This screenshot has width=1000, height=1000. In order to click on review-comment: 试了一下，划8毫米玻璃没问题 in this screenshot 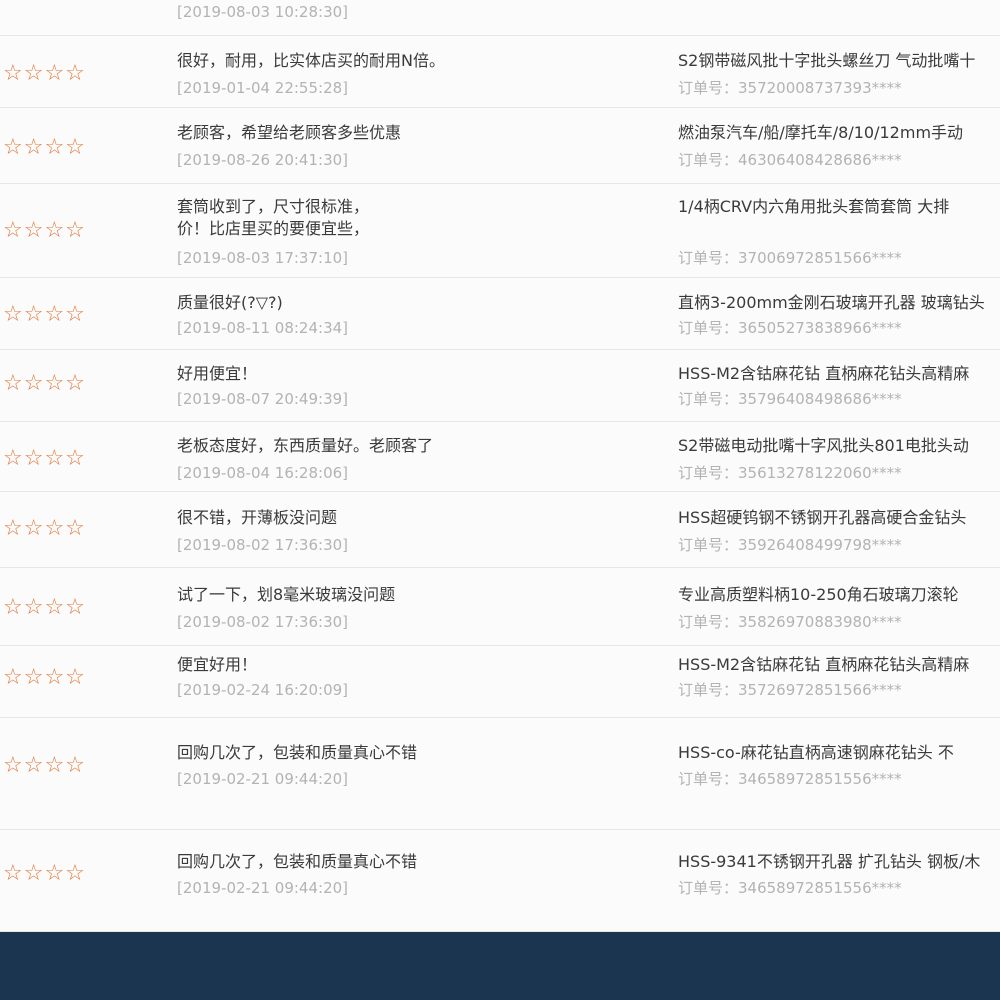, I will do `click(286, 595)`.